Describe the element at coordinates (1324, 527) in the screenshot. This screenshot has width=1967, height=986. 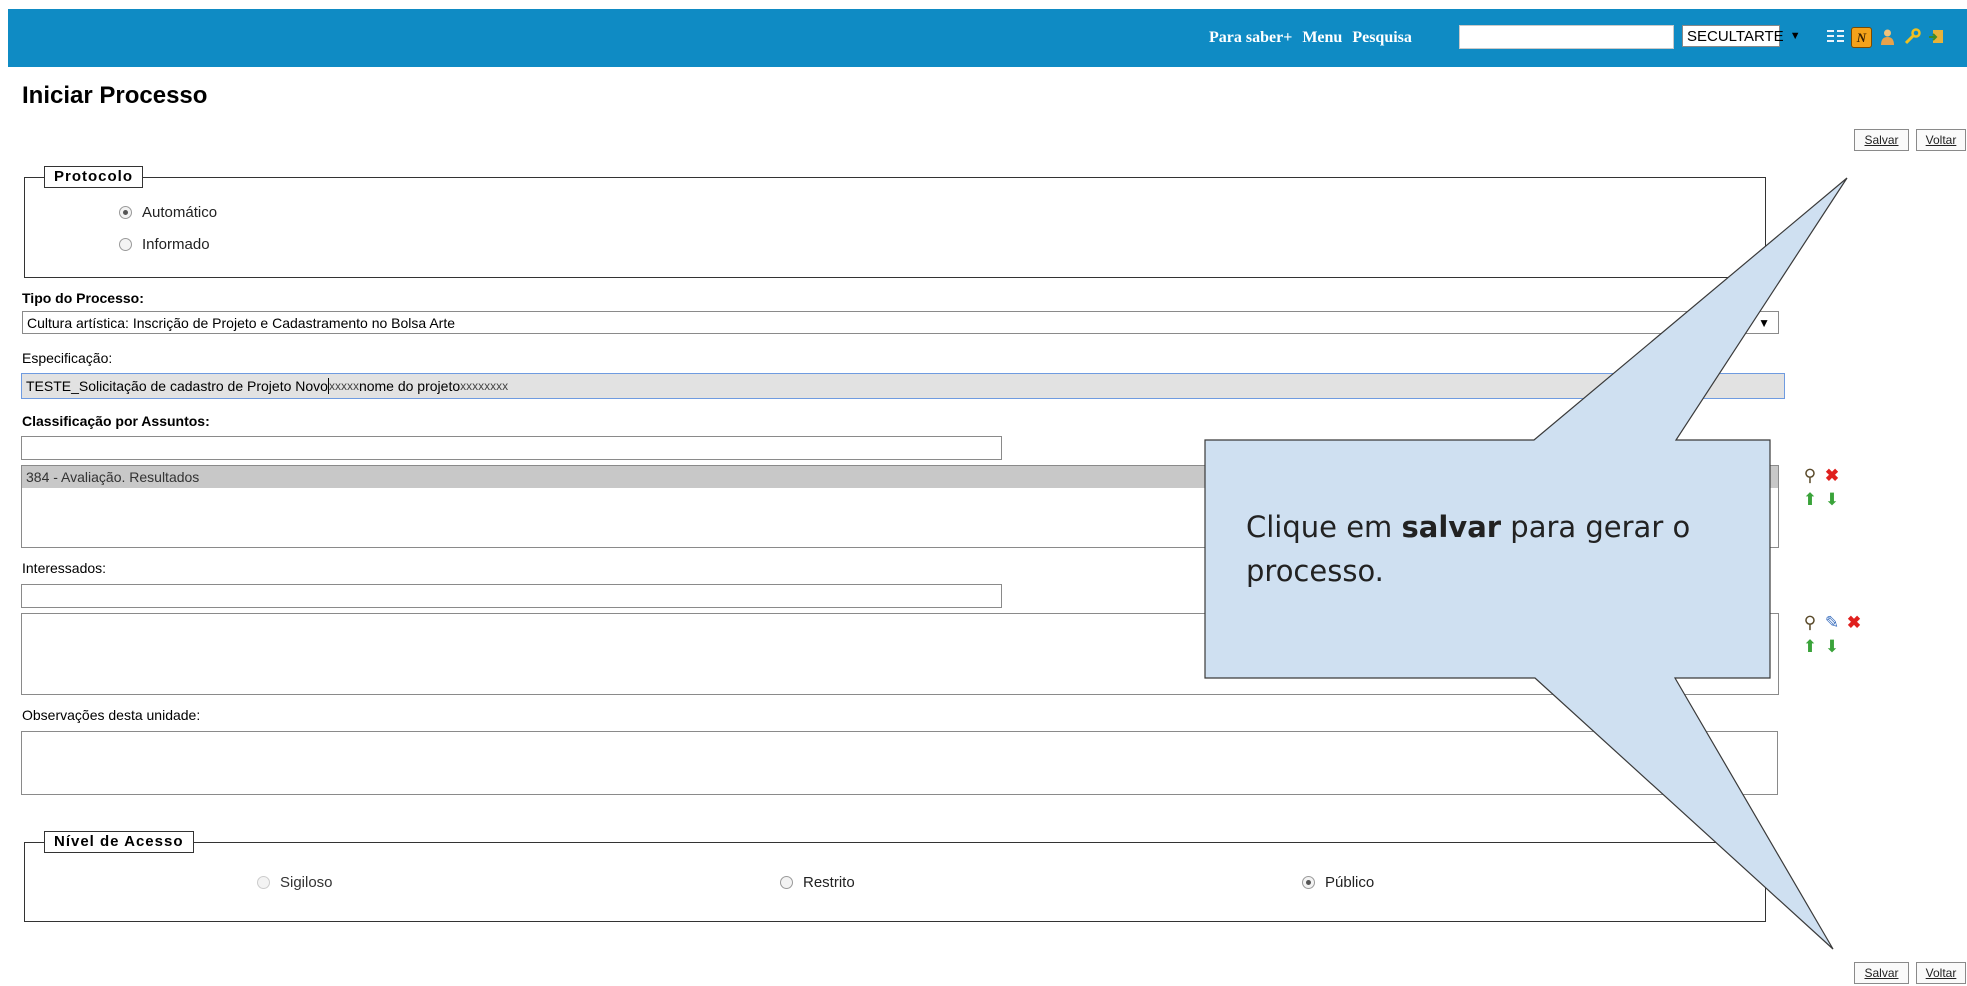
I see `callout-text-part: Clique em` at that location.